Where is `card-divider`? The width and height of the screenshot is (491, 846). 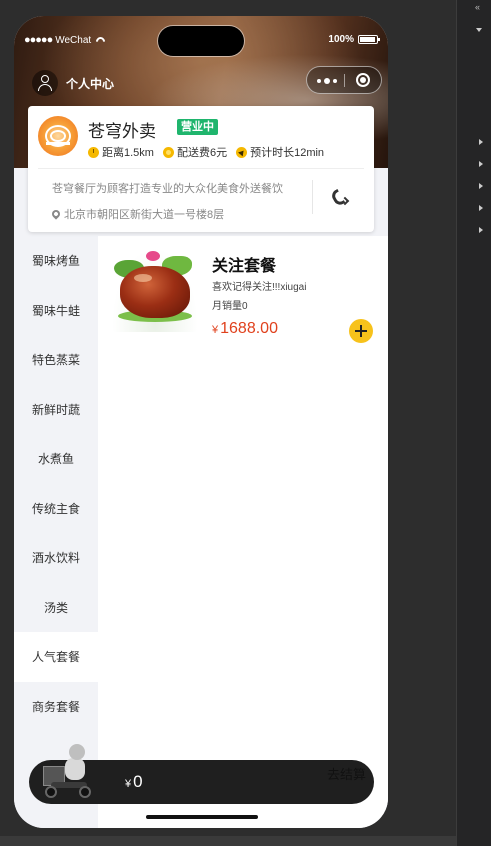
card-divider is located at coordinates (201, 168).